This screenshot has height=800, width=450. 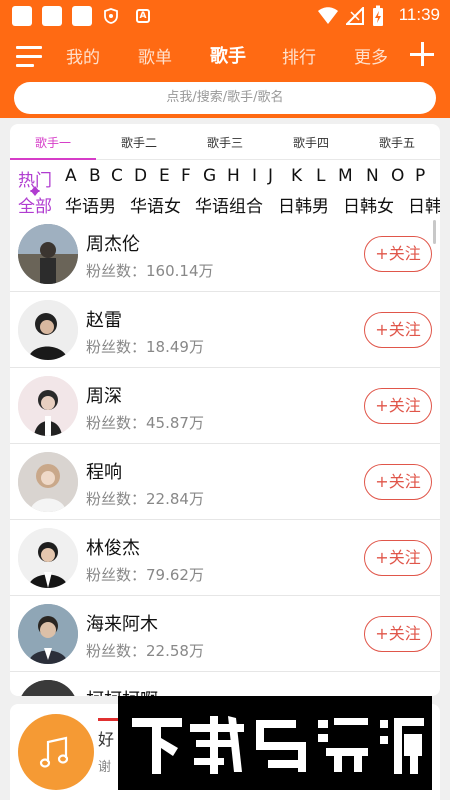 I want to click on filter-letter: P, so click(x=420, y=176).